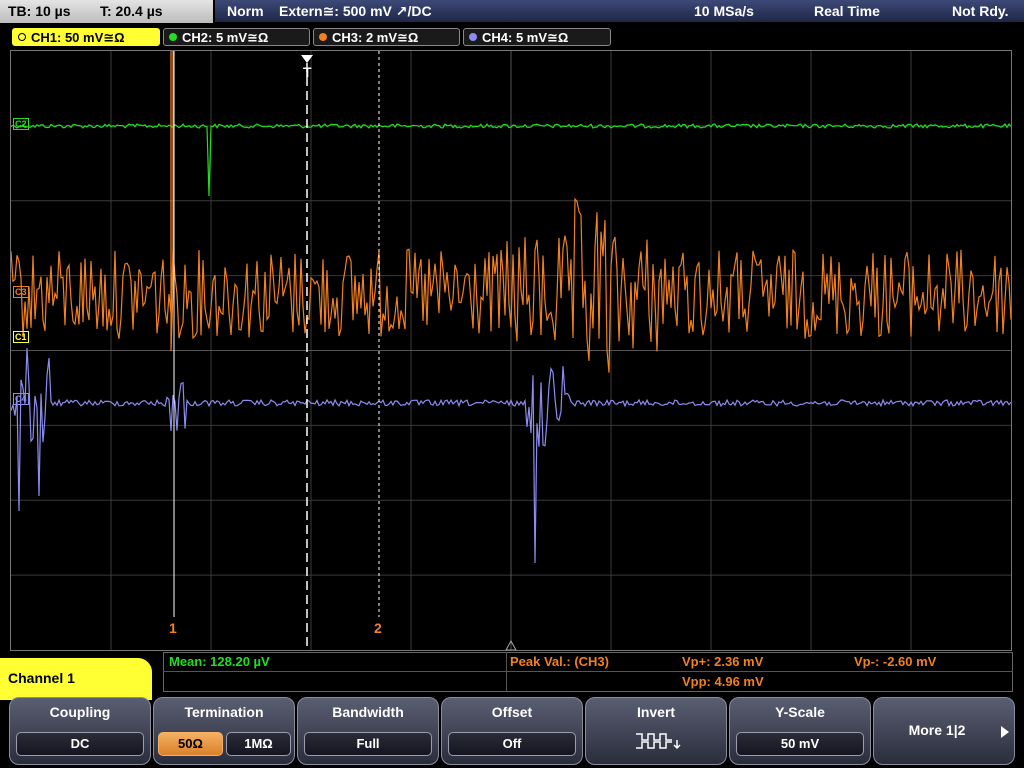 This screenshot has width=1024, height=768. I want to click on offset-title: Offset, so click(512, 712).